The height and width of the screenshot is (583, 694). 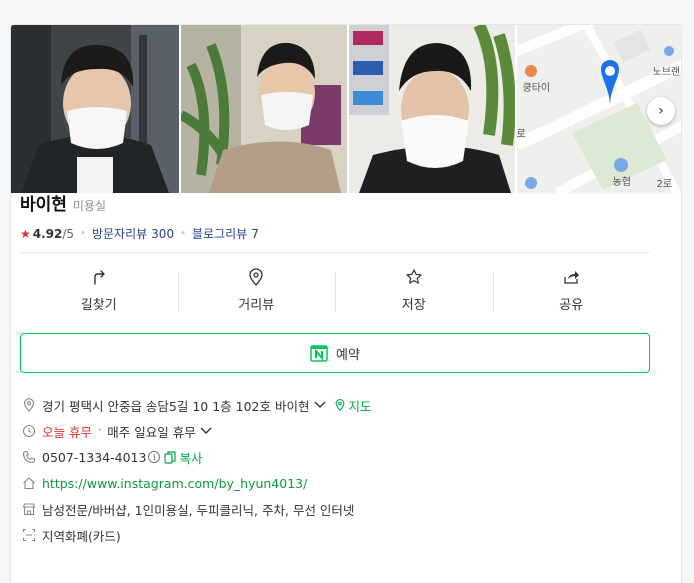 I want to click on map-button: 지도, so click(x=353, y=405).